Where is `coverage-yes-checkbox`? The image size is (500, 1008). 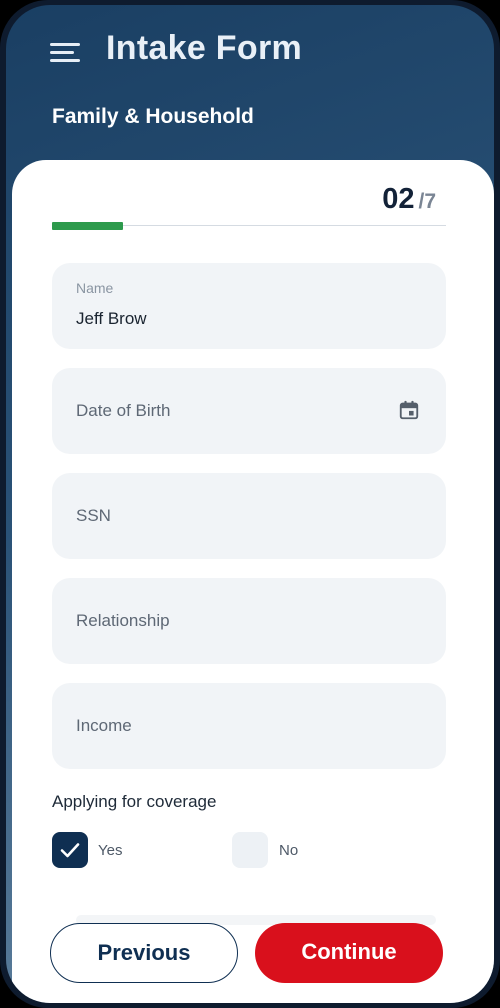 coverage-yes-checkbox is located at coordinates (70, 850).